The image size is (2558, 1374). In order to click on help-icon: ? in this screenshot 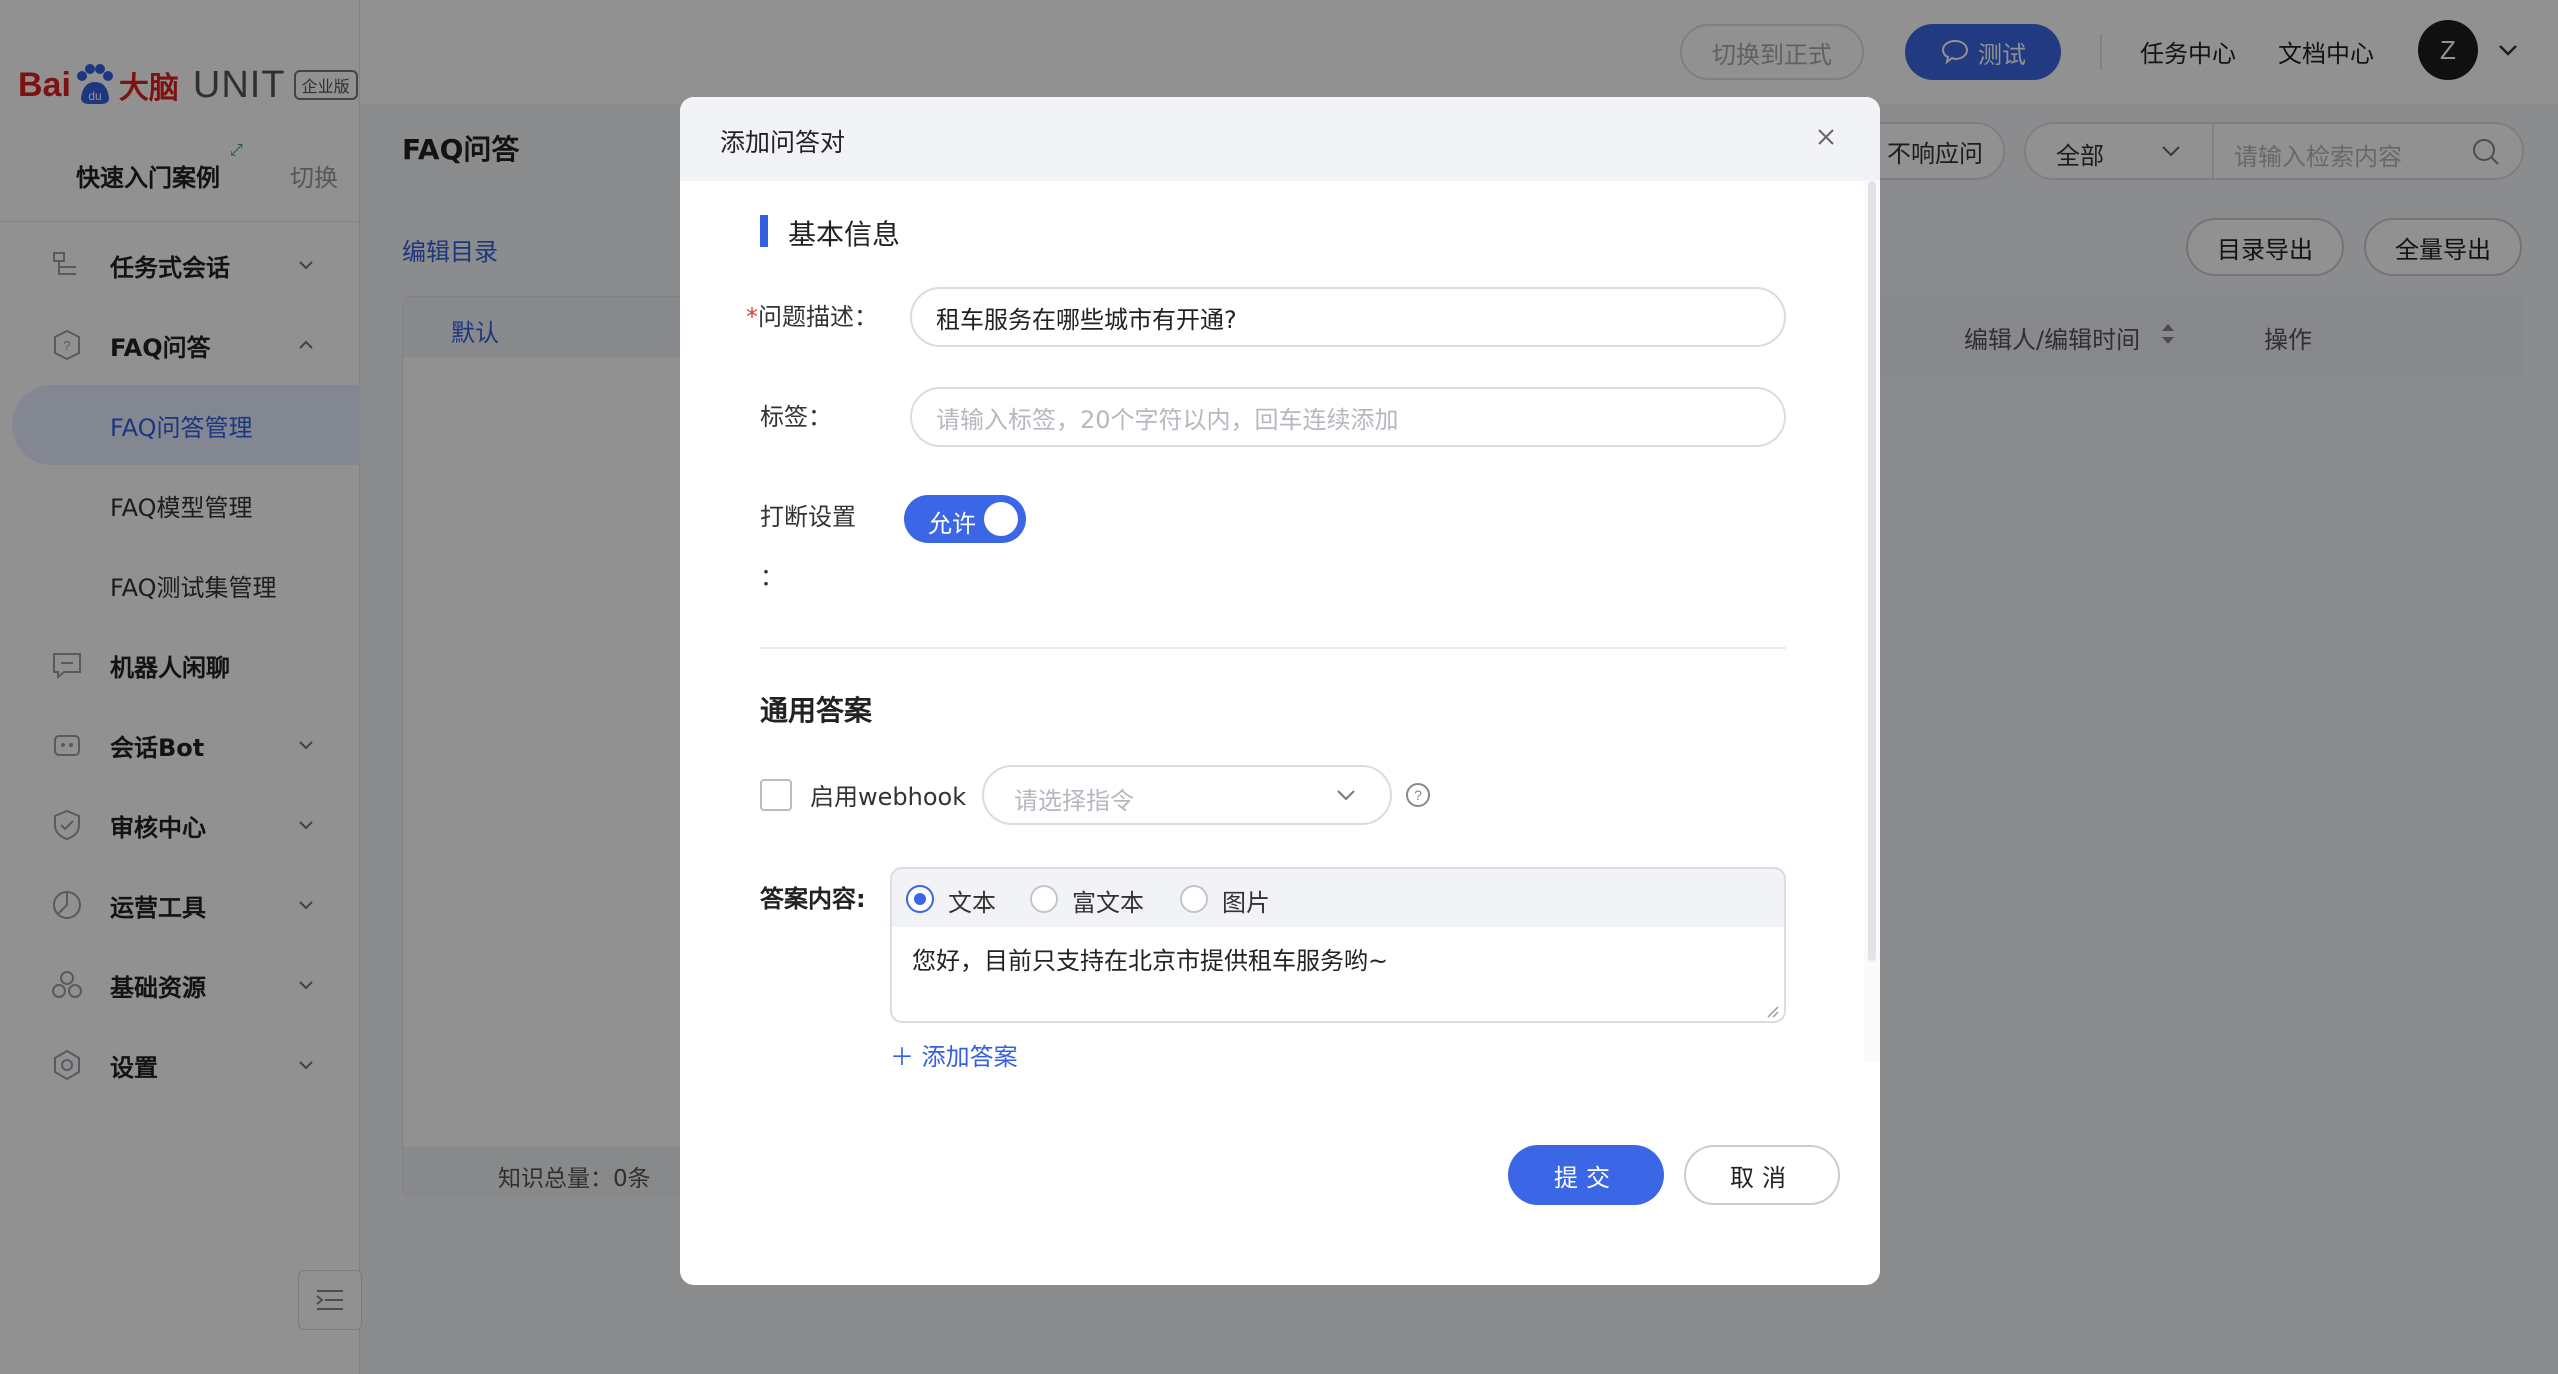, I will do `click(1418, 795)`.